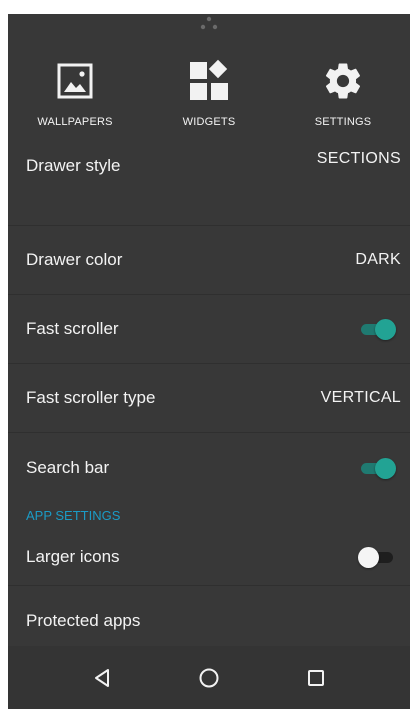 This screenshot has height=709, width=418. Describe the element at coordinates (74, 259) in the screenshot. I see `drawer-color-title: Drawer color` at that location.